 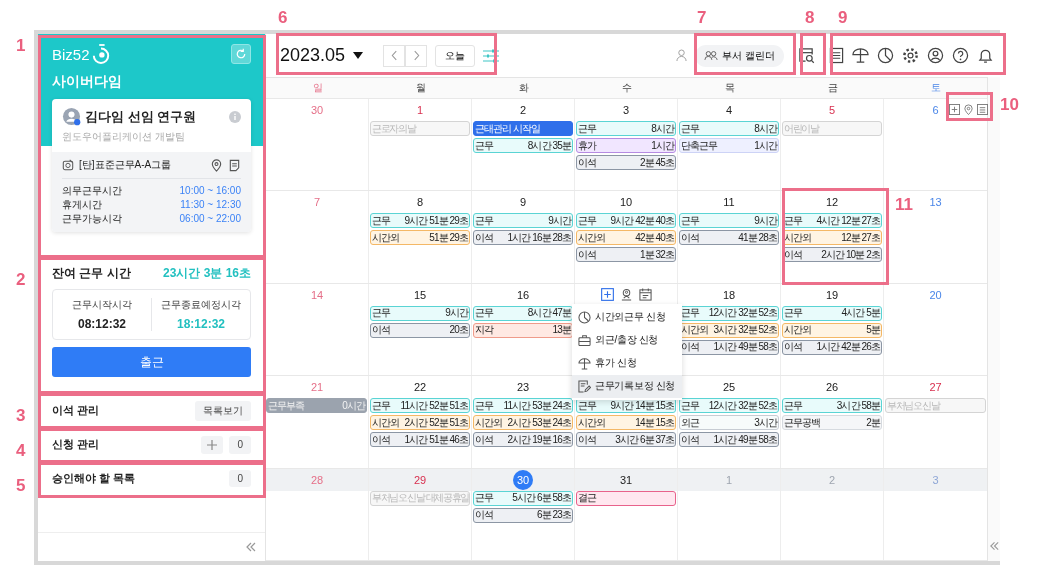 What do you see at coordinates (420, 221) in the screenshot?
I see `work-entry: 근무 9시간 51분 29초` at bounding box center [420, 221].